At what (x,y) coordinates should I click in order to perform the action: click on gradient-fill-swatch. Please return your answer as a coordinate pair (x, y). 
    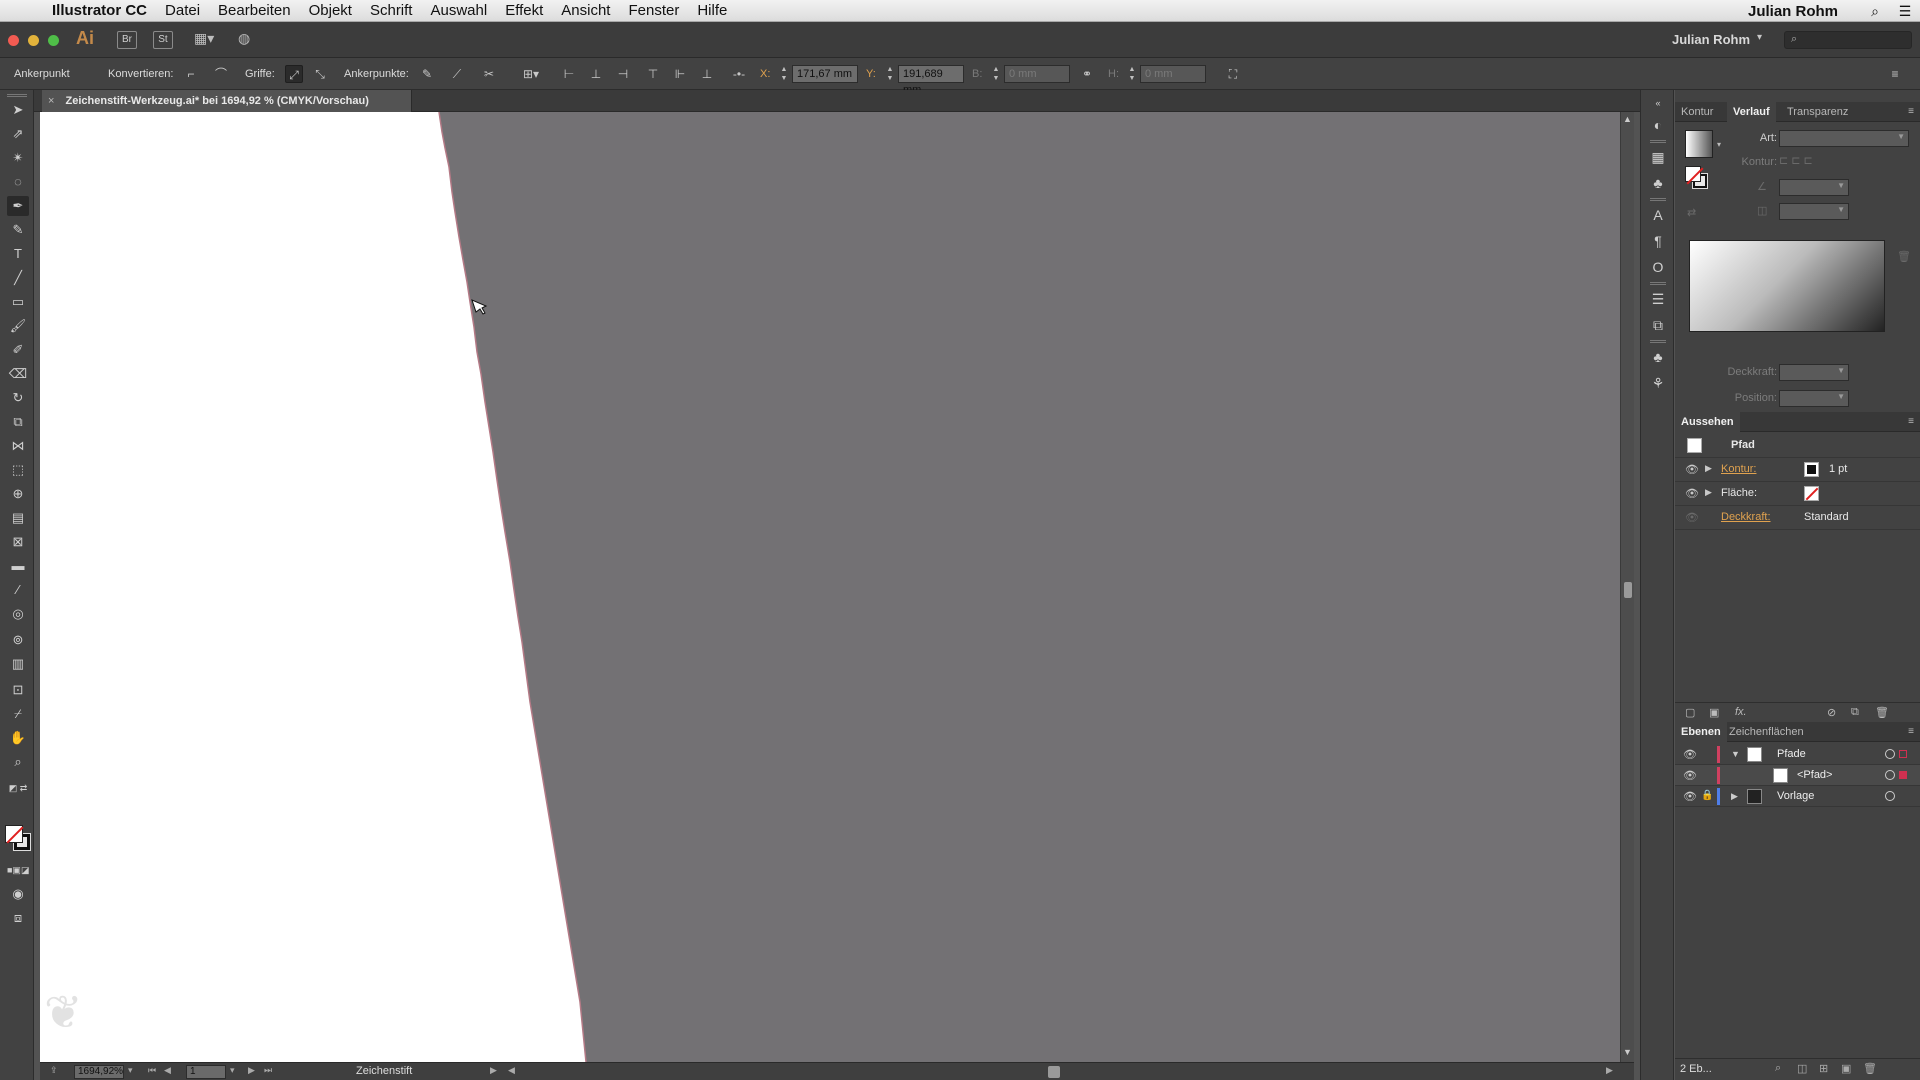
    Looking at the image, I should click on (1693, 174).